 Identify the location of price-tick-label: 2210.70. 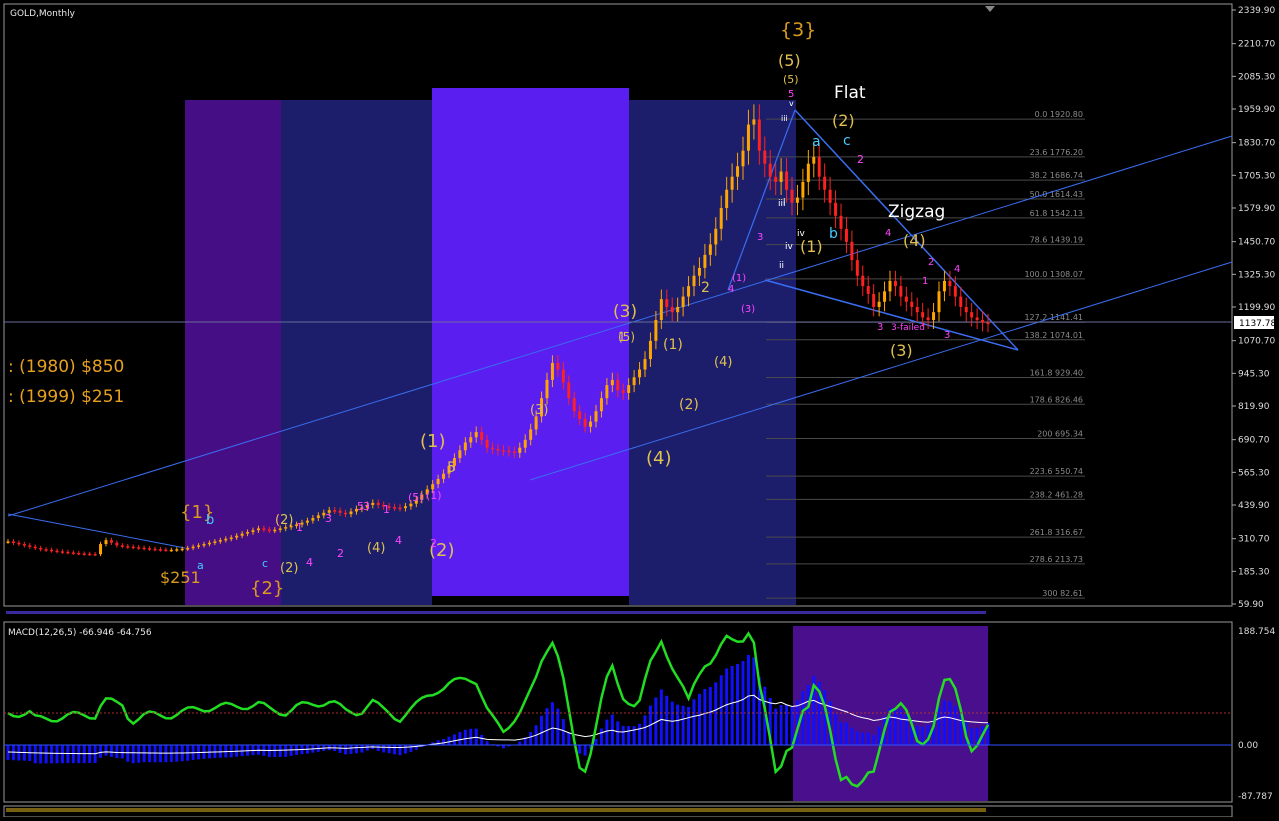
(1256, 45).